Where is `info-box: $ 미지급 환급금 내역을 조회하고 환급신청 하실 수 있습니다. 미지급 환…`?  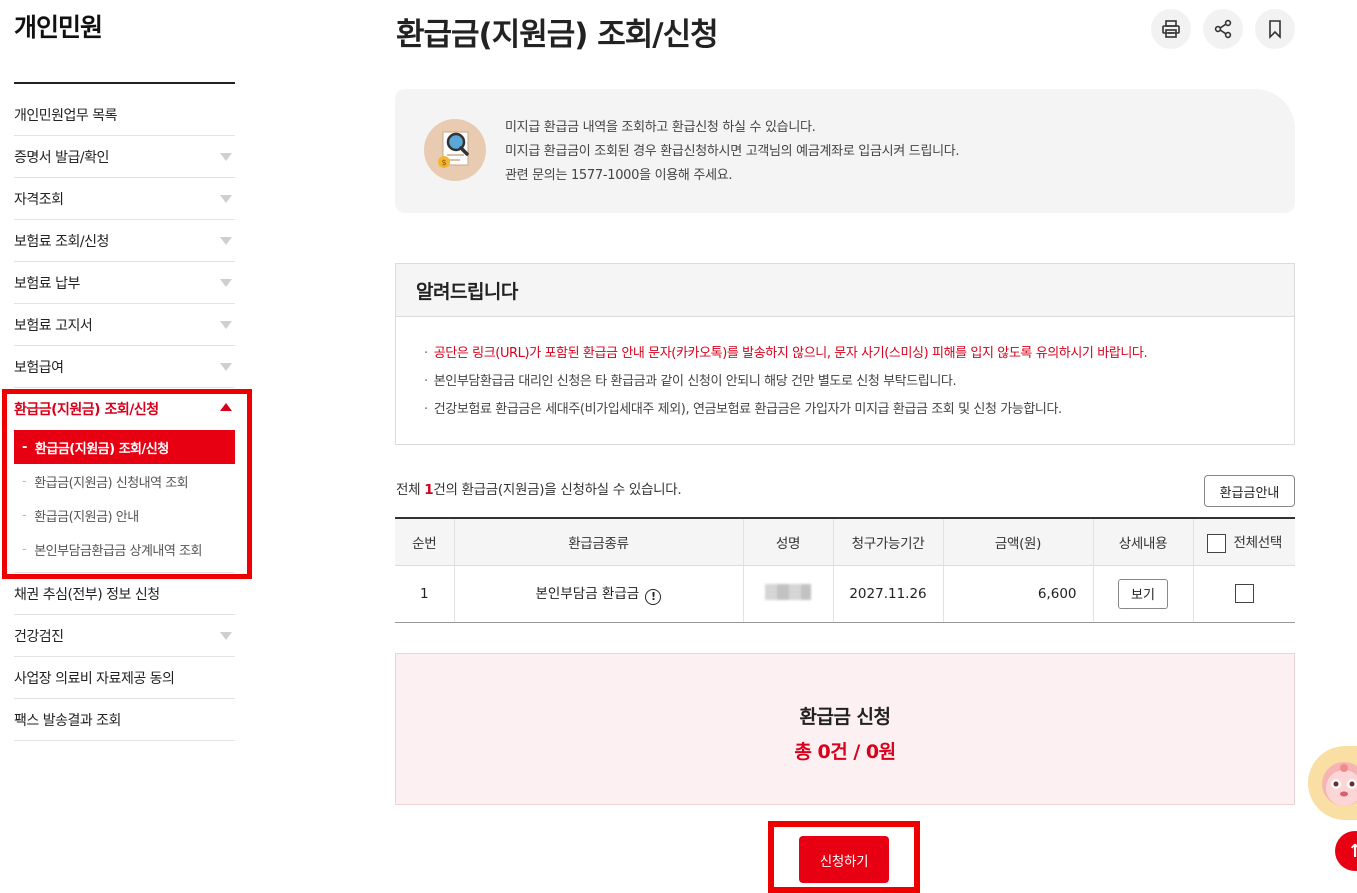
info-box: $ 미지급 환급금 내역을 조회하고 환급신청 하실 수 있습니다. 미지급 환… is located at coordinates (845, 151).